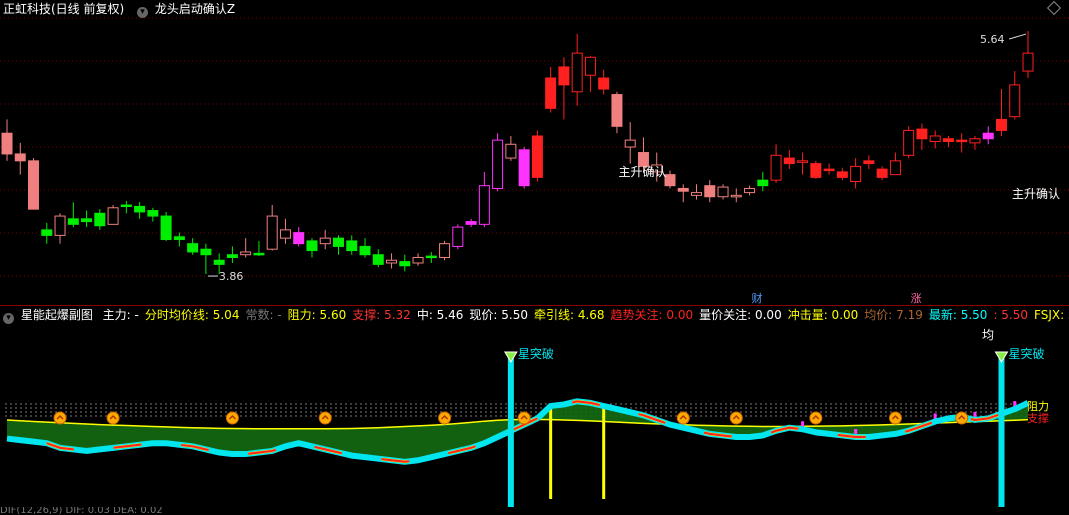  I want to click on sub-value-1: 分时均价线: 5.04, so click(192, 315).